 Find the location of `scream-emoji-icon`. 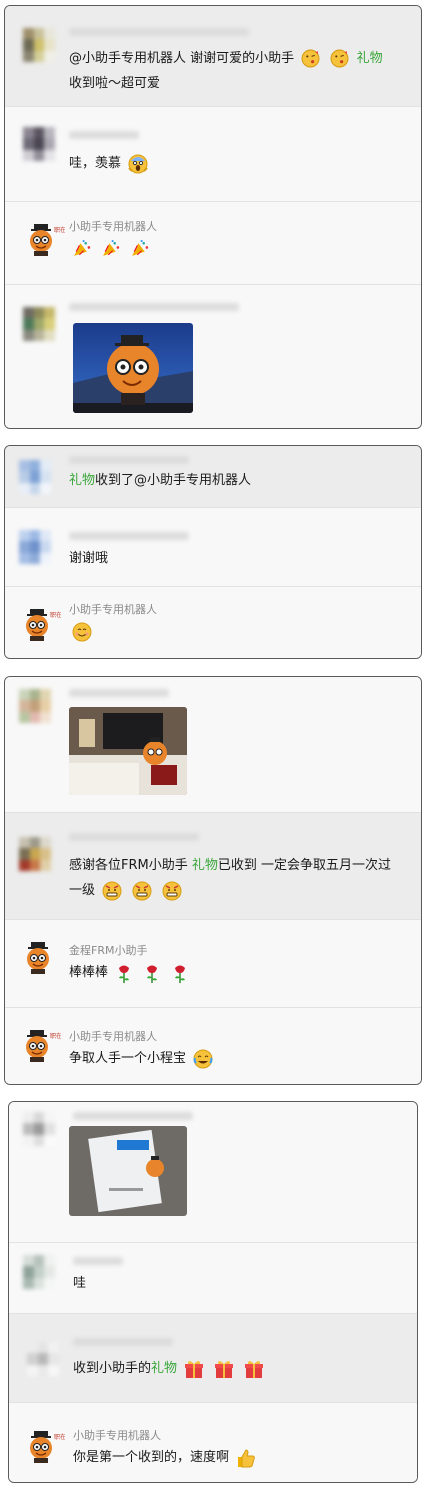

scream-emoji-icon is located at coordinates (138, 163).